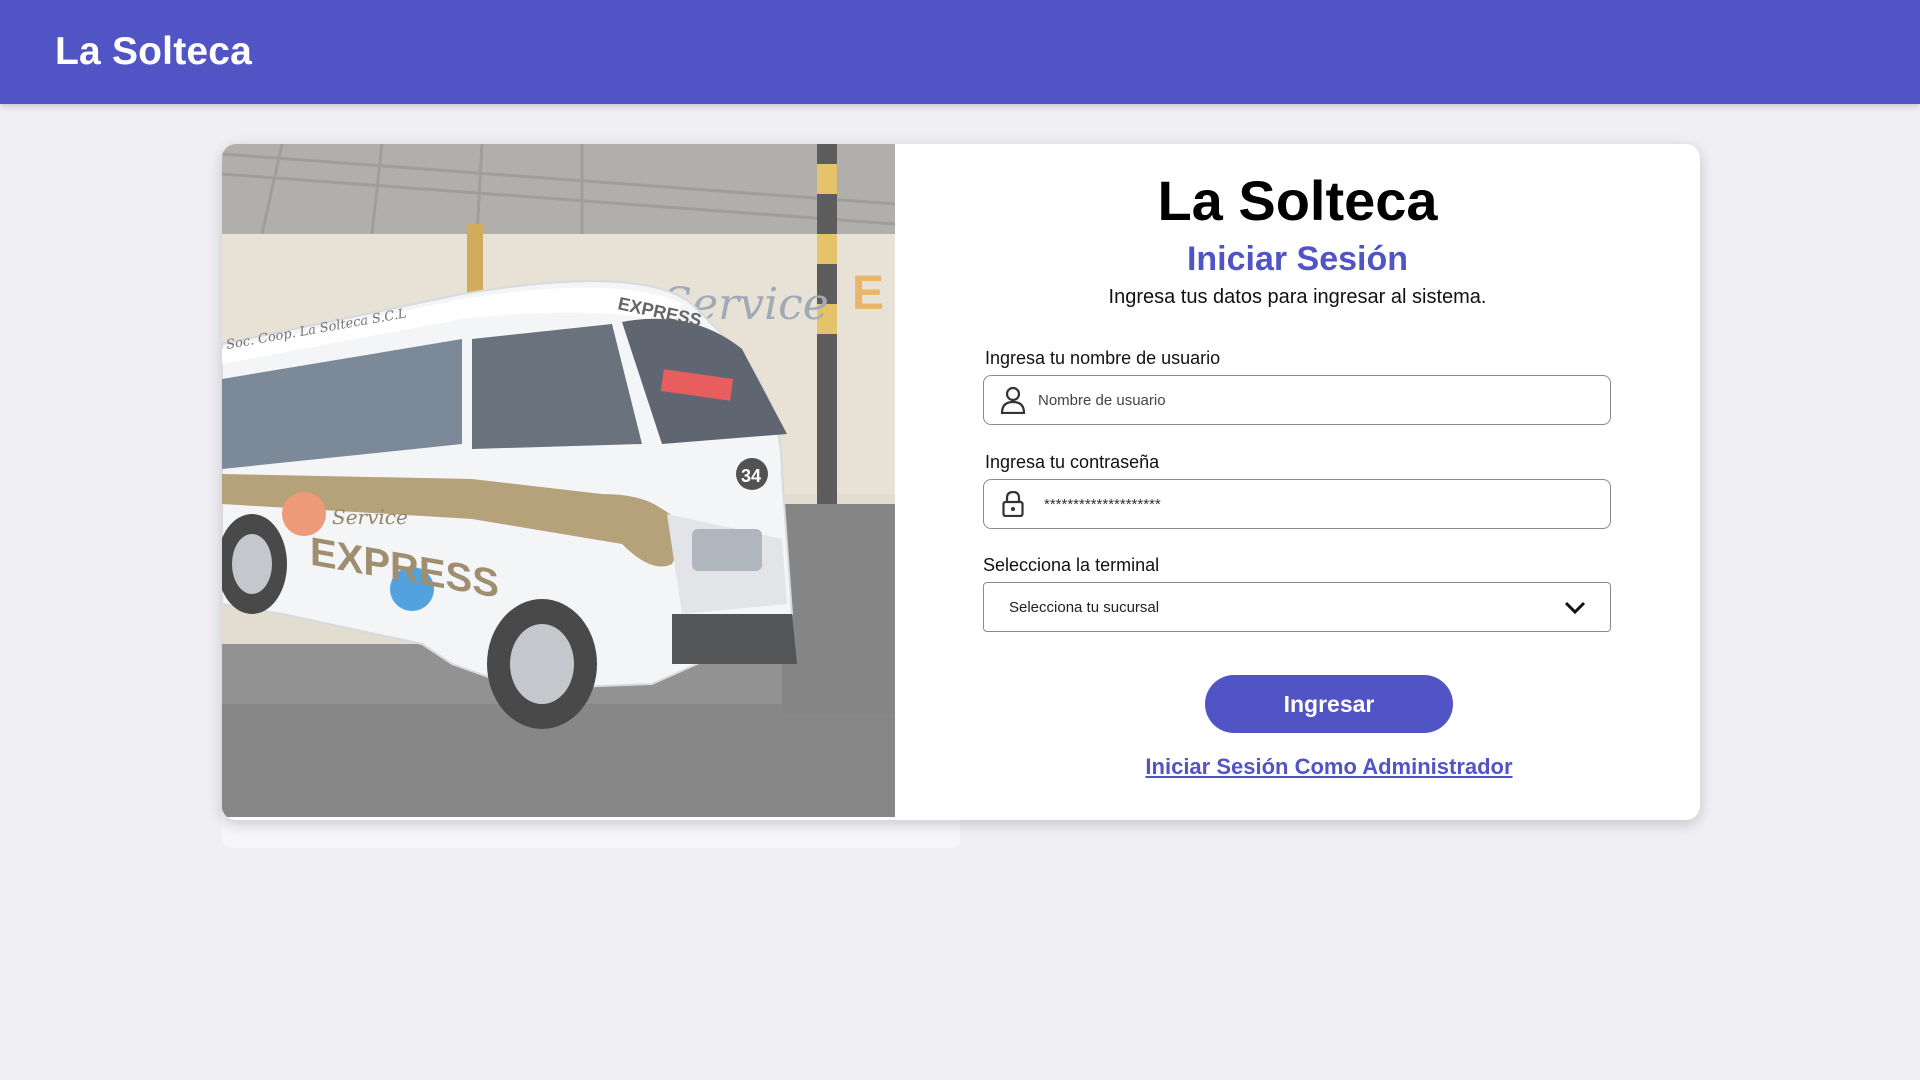 The height and width of the screenshot is (1080, 1920). I want to click on user-icon, so click(1013, 400).